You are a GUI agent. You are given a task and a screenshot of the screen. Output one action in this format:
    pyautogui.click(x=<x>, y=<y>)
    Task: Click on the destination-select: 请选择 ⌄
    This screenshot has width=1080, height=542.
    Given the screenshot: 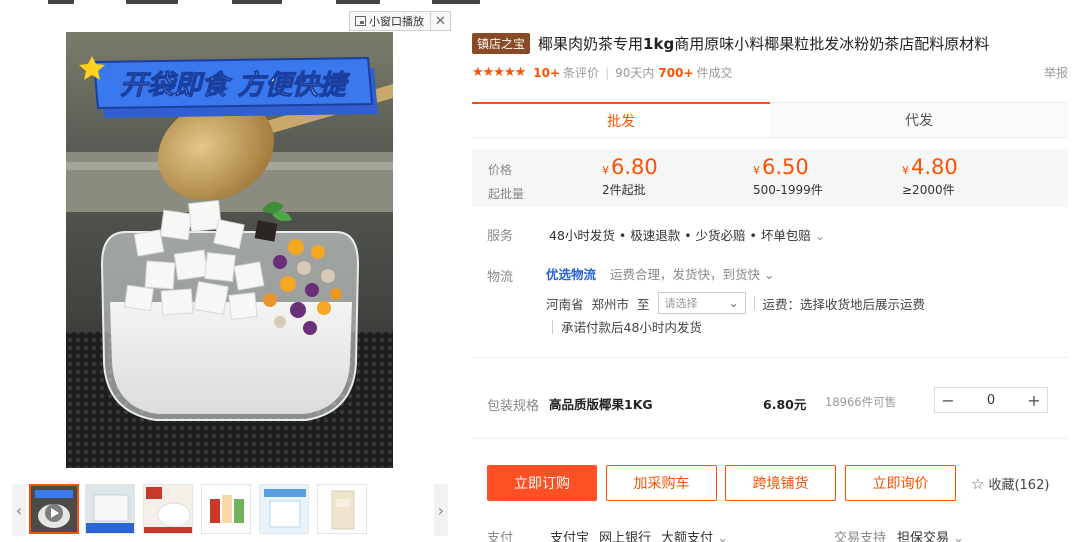 What is the action you would take?
    pyautogui.click(x=701, y=303)
    